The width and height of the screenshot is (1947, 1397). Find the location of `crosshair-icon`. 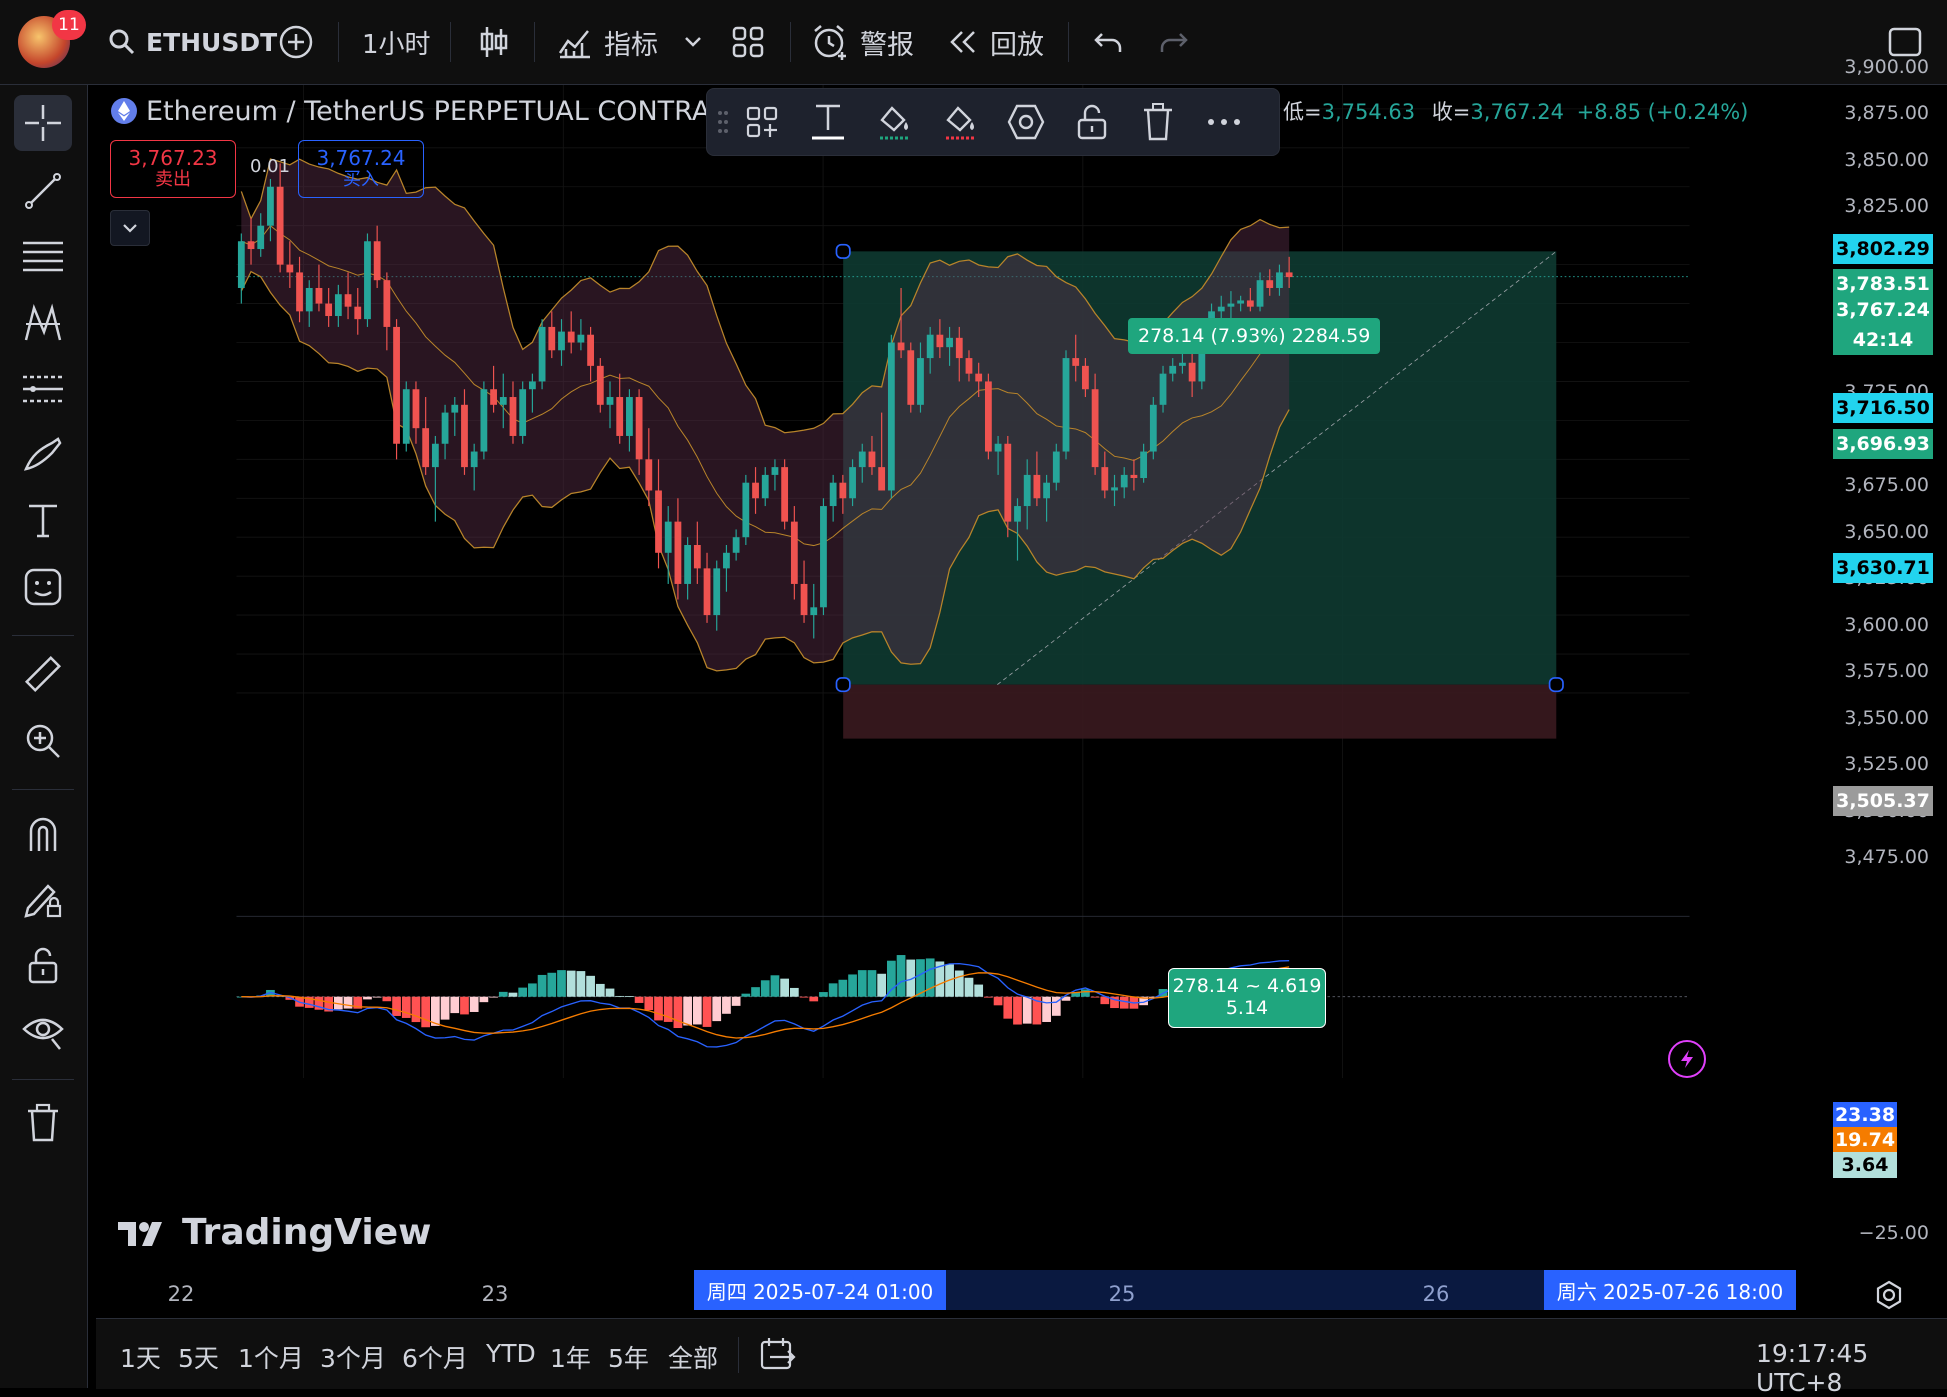

crosshair-icon is located at coordinates (43, 123).